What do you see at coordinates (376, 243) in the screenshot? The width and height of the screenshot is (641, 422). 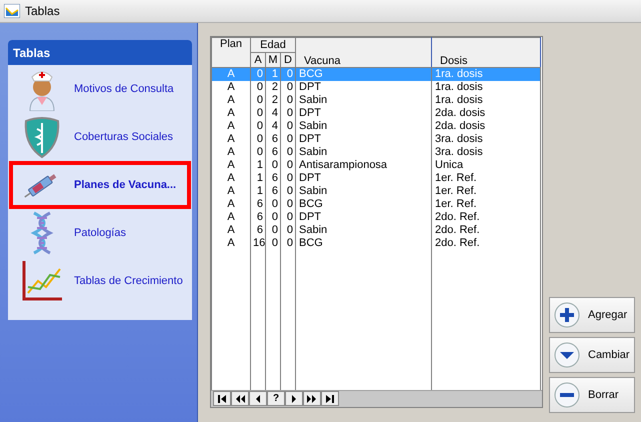 I see `table-row: A 16 0 0 BCG 2do. Ref.` at bounding box center [376, 243].